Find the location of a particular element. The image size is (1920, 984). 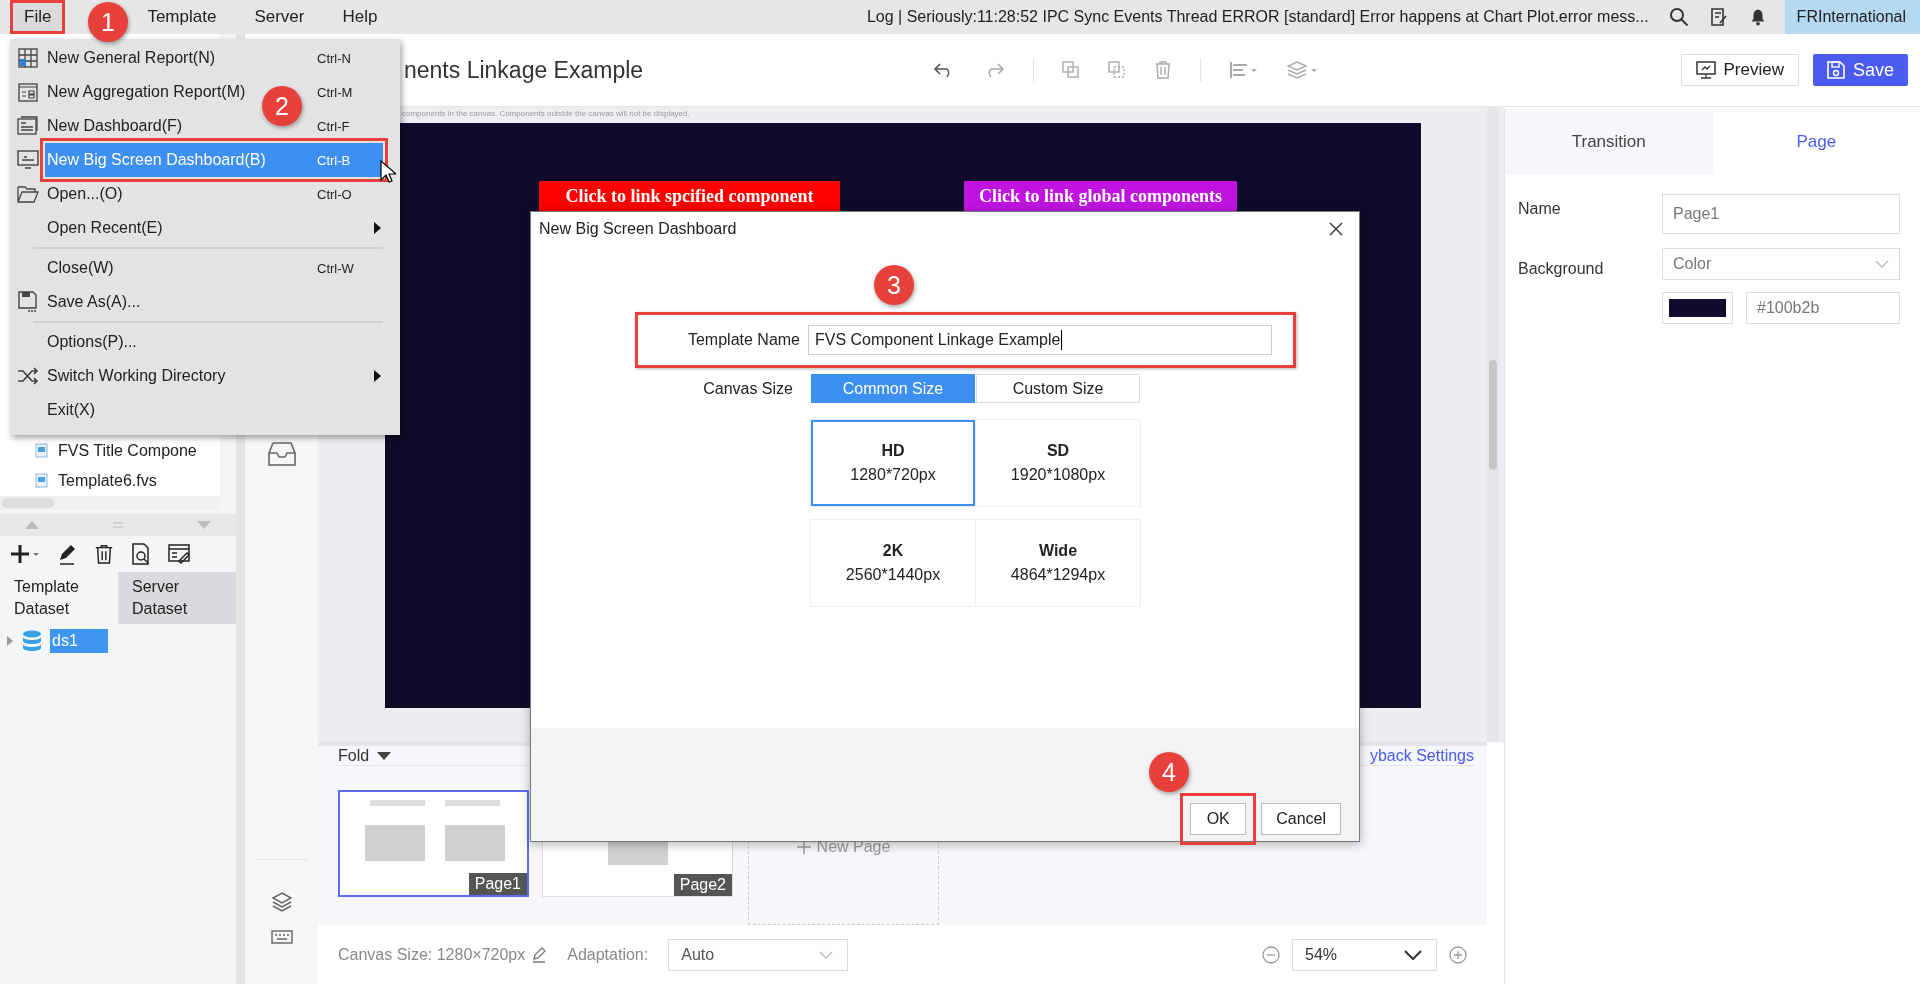

aggregation-report-icon is located at coordinates (27, 92).